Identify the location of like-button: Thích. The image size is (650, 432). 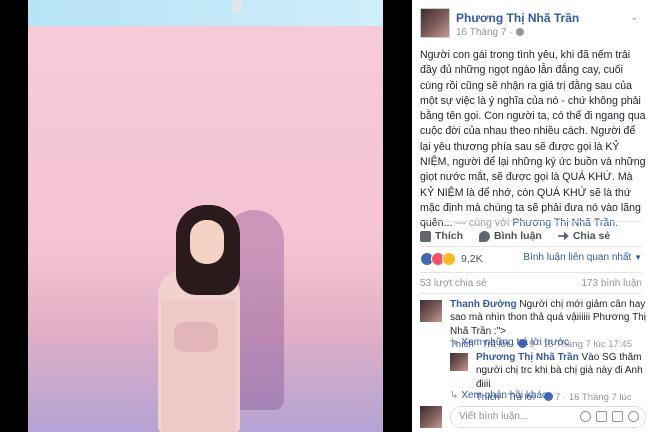
(441, 236).